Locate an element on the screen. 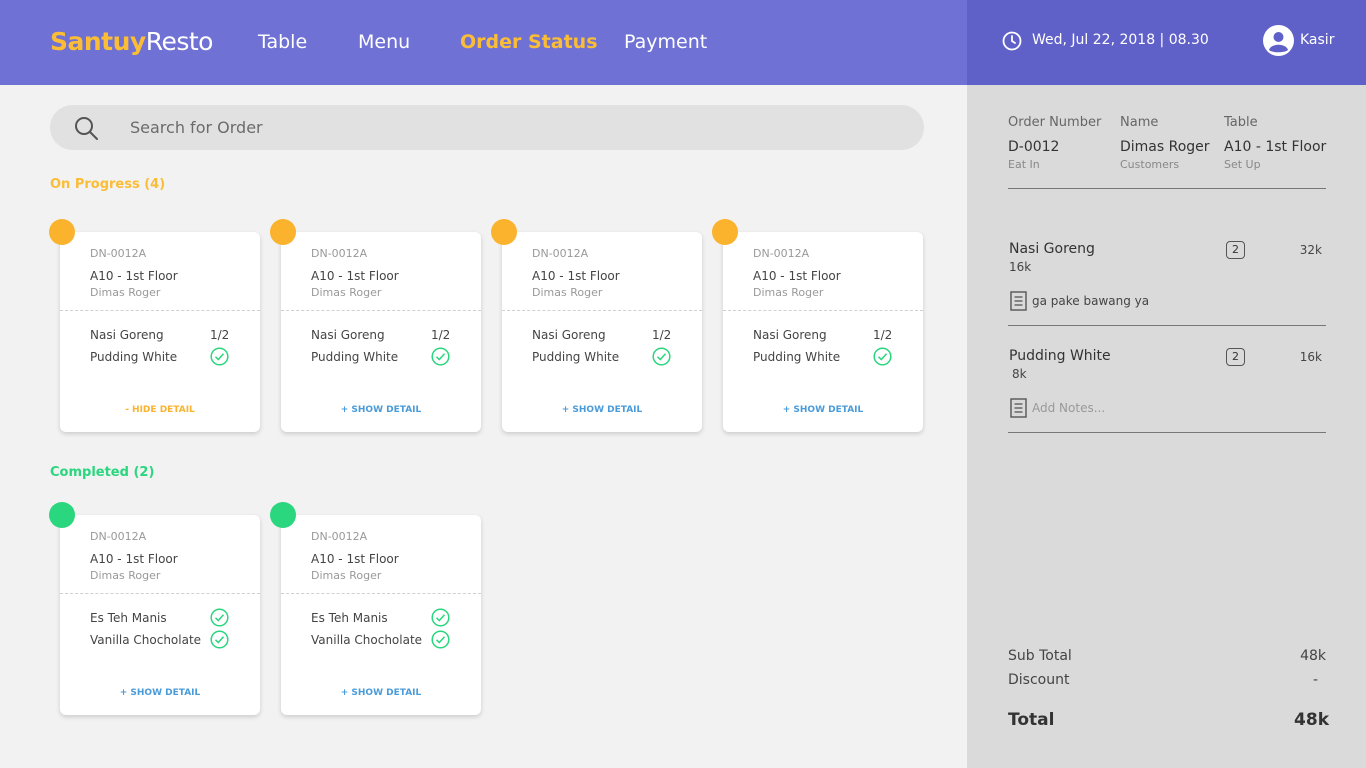  table-value: A10 - 1st Floor is located at coordinates (1275, 147).